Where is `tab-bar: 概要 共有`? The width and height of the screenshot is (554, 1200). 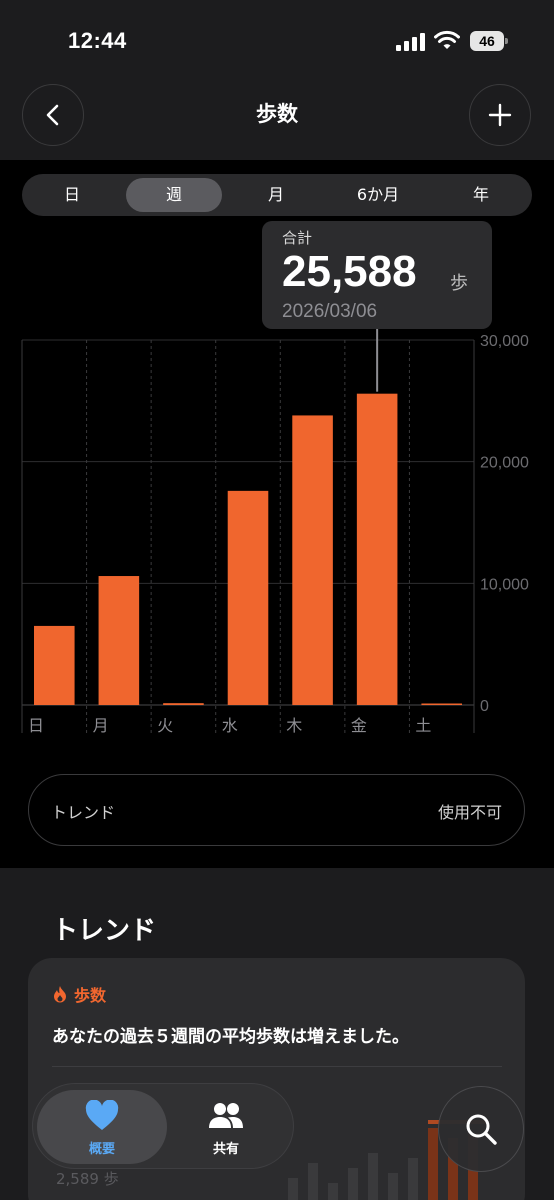 tab-bar: 概要 共有 is located at coordinates (163, 1126).